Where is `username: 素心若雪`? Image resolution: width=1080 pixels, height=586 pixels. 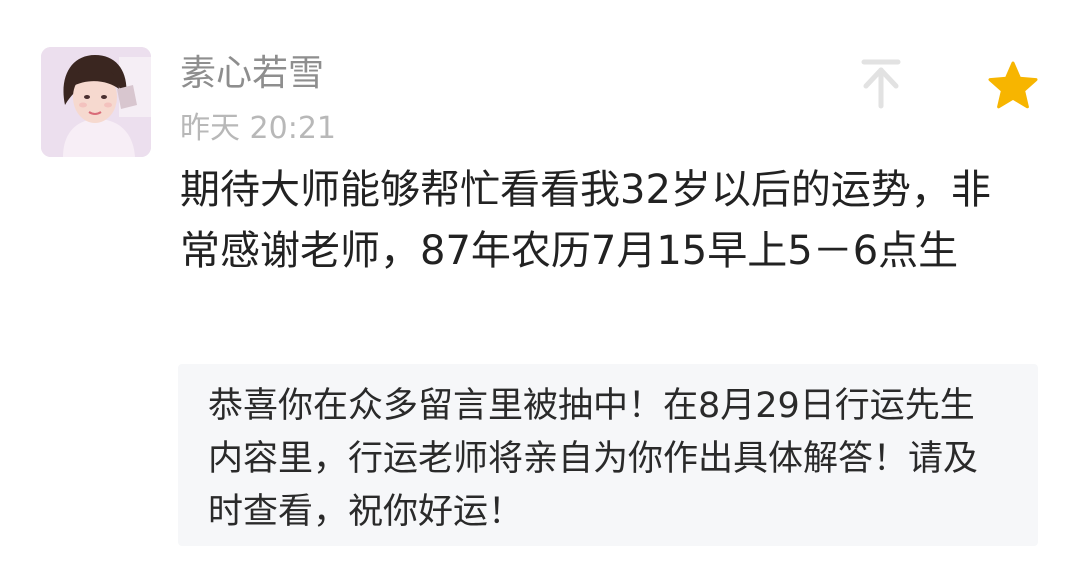 username: 素心若雪 is located at coordinates (252, 74).